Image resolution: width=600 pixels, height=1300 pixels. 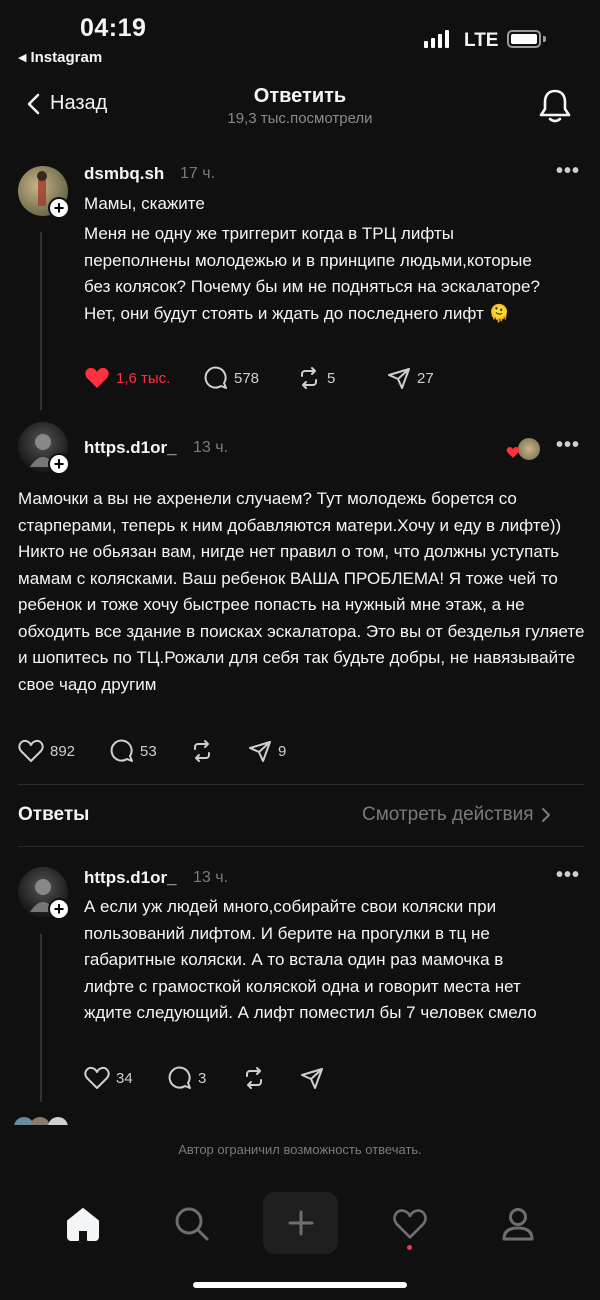 I want to click on view-count: 19,3 тыс.посмотрели, so click(x=300, y=118).